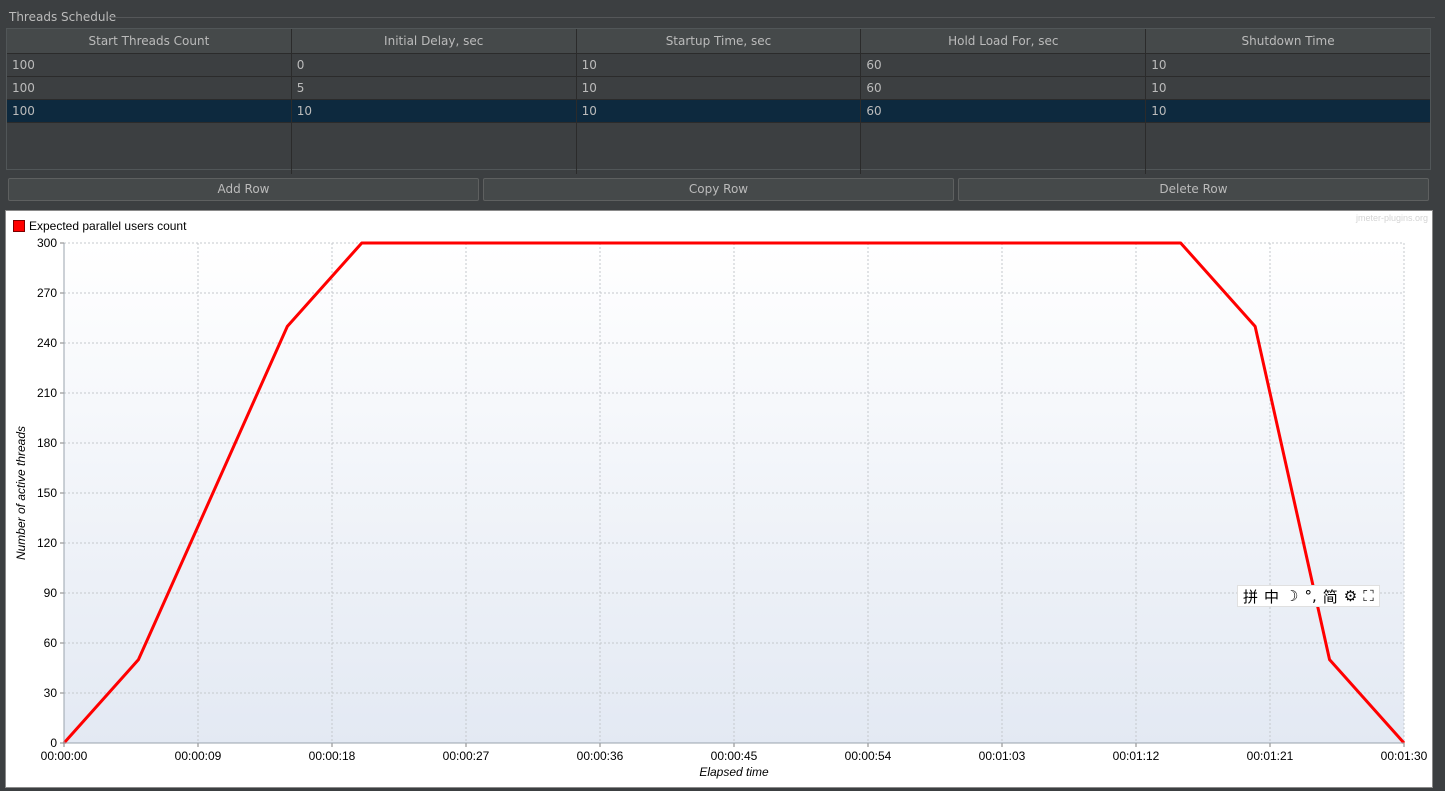 The width and height of the screenshot is (1445, 791). What do you see at coordinates (1288, 41) in the screenshot?
I see `column-header: Shutdown Time` at bounding box center [1288, 41].